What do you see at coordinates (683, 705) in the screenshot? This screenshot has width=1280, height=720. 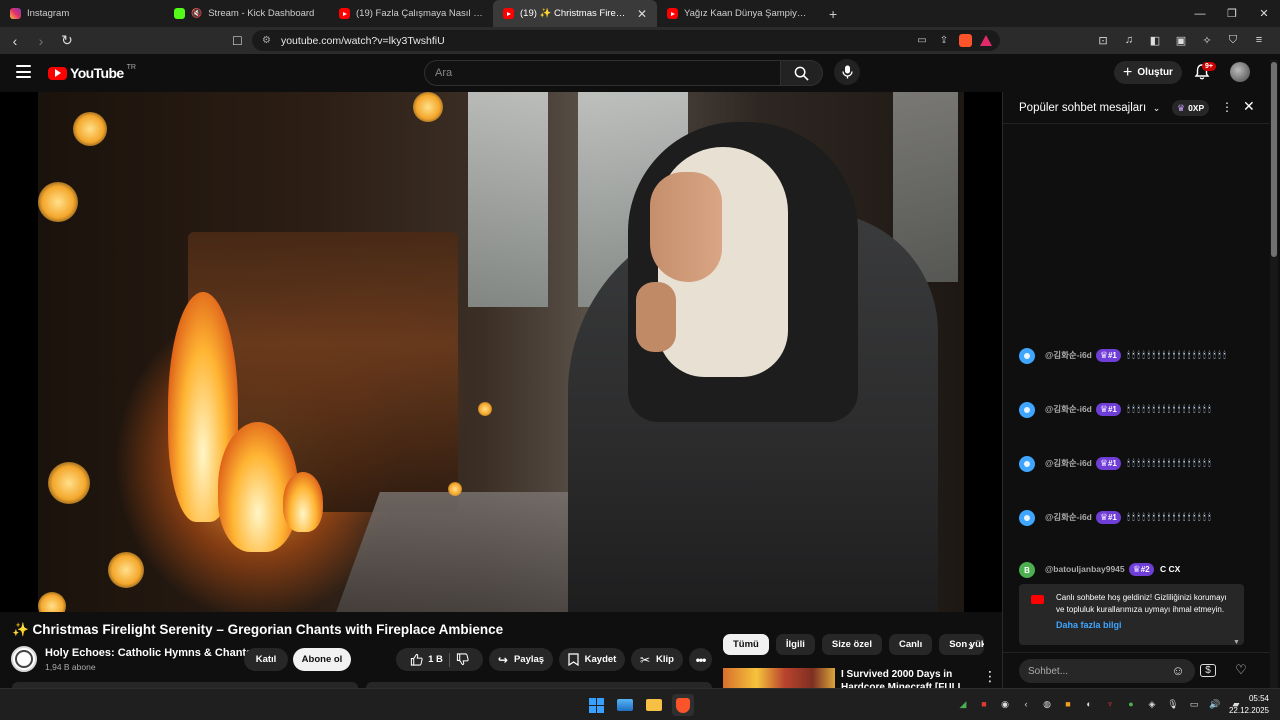 I see `taskbar-app-brave` at bounding box center [683, 705].